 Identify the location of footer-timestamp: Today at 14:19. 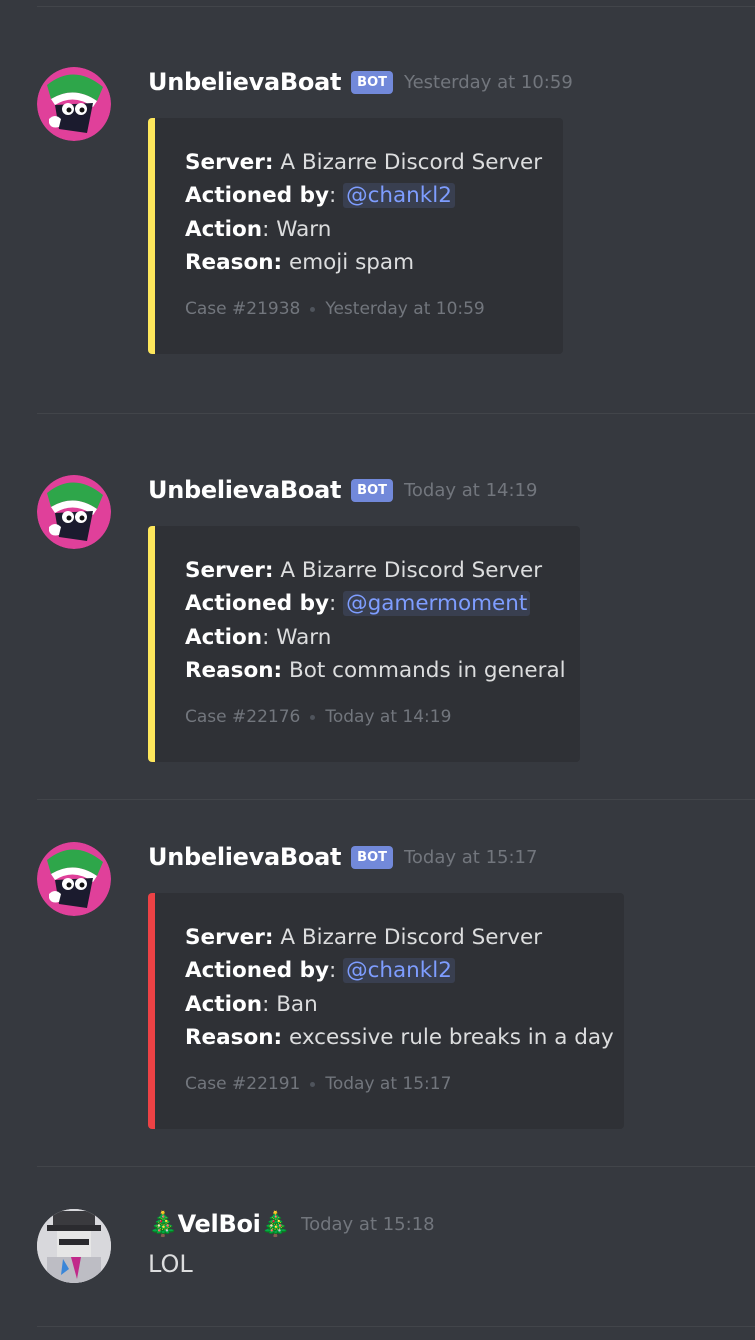
(388, 717).